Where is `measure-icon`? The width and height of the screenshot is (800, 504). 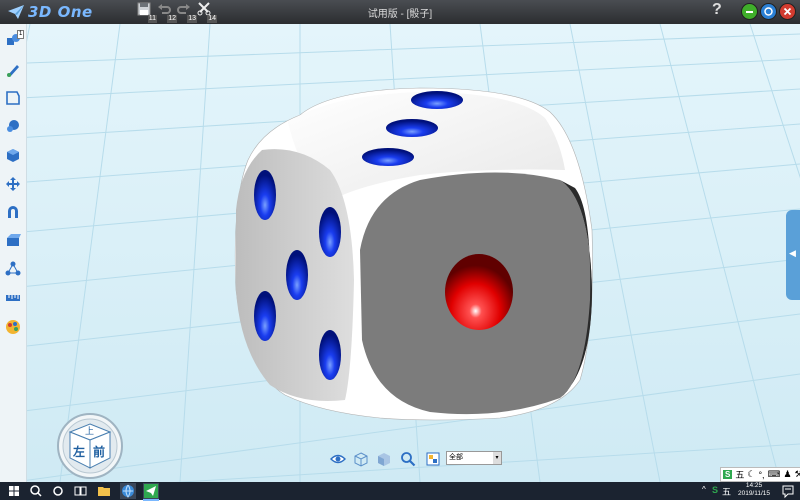
measure-icon is located at coordinates (13, 298).